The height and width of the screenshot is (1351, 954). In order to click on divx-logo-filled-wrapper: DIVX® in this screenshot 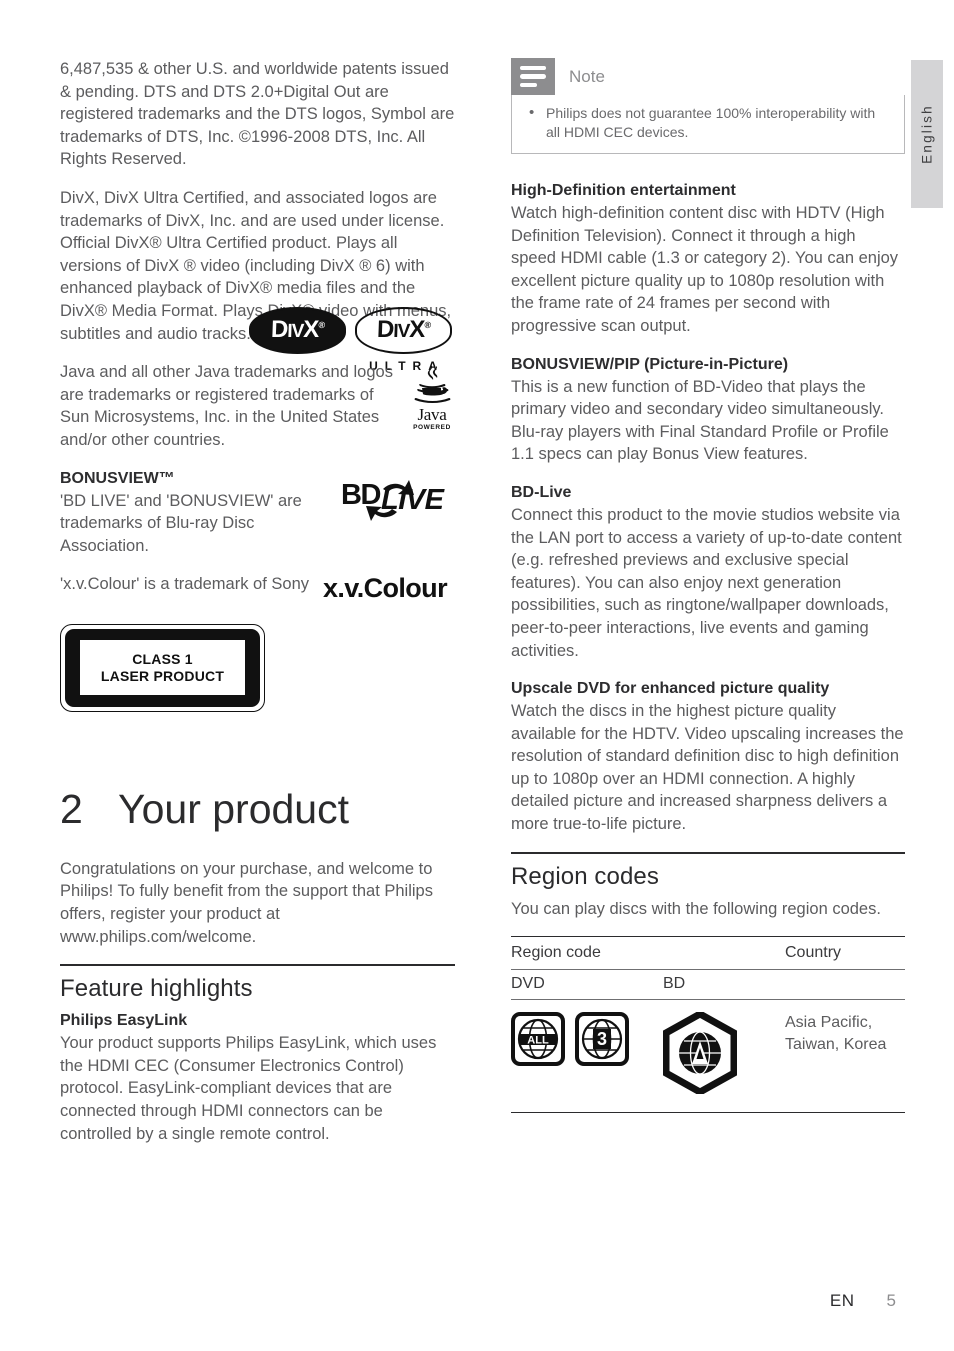, I will do `click(297, 330)`.